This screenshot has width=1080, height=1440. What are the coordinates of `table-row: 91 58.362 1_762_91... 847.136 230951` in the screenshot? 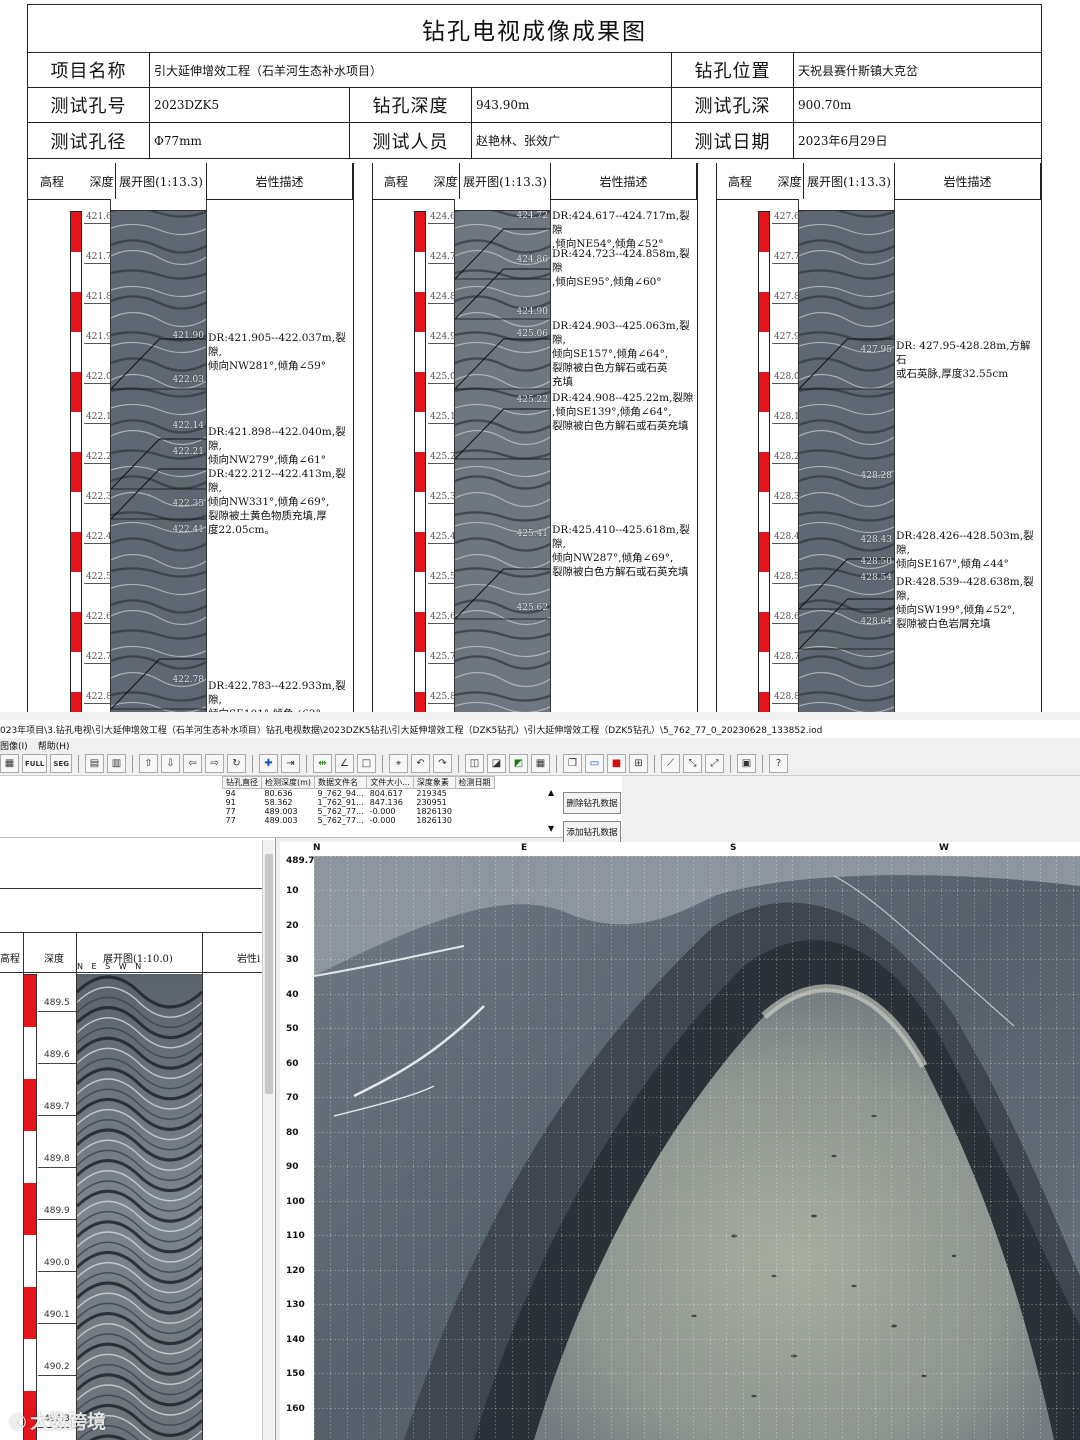 It's located at (359, 802).